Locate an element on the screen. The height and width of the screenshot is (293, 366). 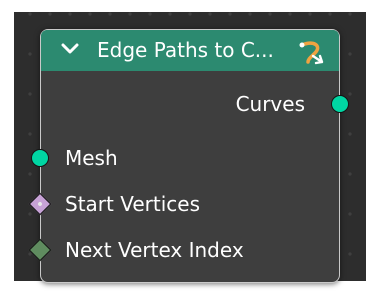
output-label-curves: Curves is located at coordinates (270, 104).